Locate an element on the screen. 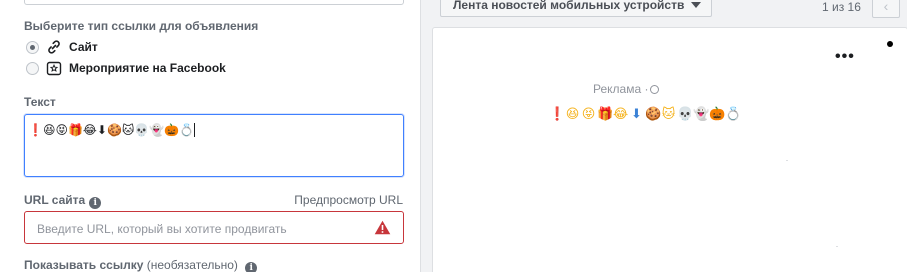 This screenshot has height=272, width=907. url-field-label: URL сайта is located at coordinates (55, 200).